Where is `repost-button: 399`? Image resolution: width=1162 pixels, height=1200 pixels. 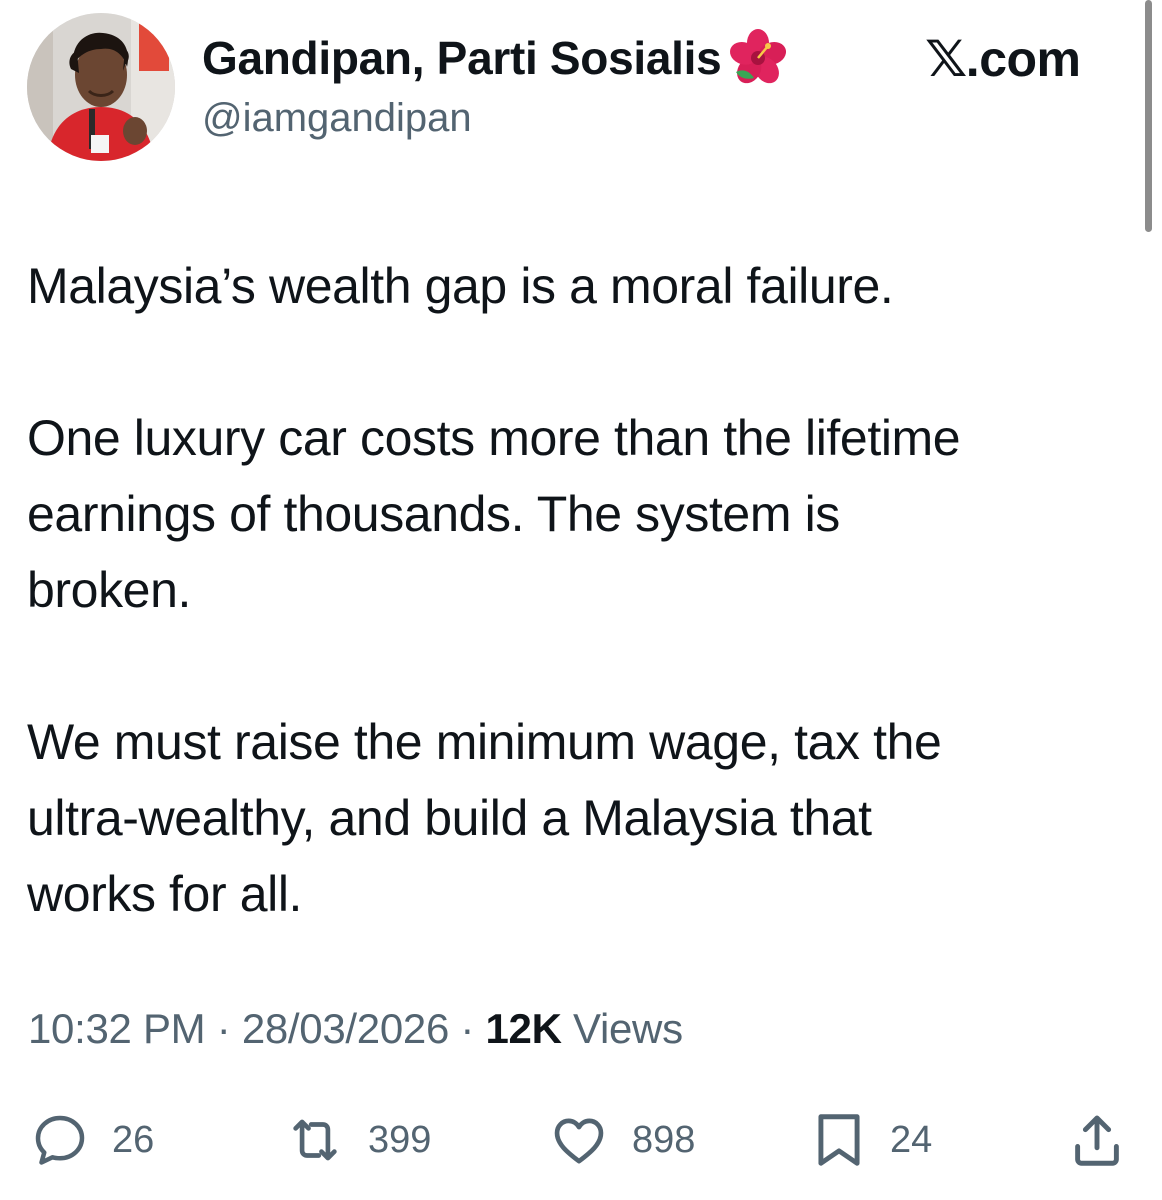
repost-button: 399 is located at coordinates (357, 1140).